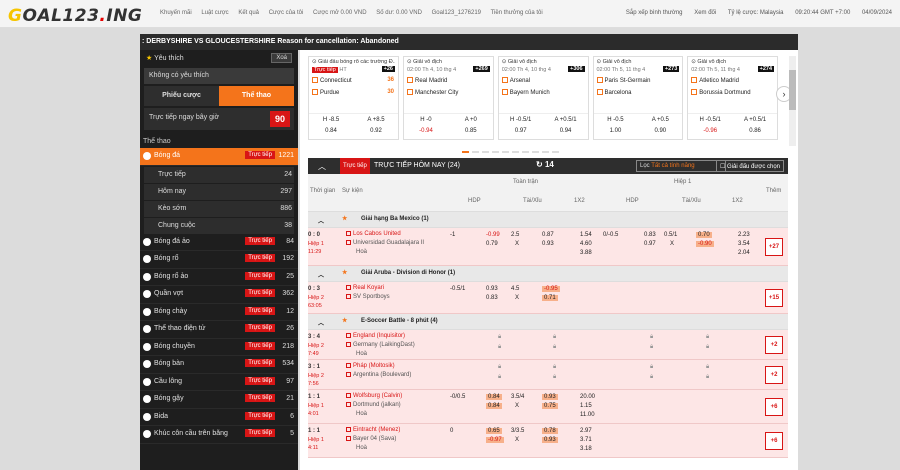  Describe the element at coordinates (340, 13) in the screenshot. I see `nav-open-bets: Cược mở 0.00 VND` at that location.